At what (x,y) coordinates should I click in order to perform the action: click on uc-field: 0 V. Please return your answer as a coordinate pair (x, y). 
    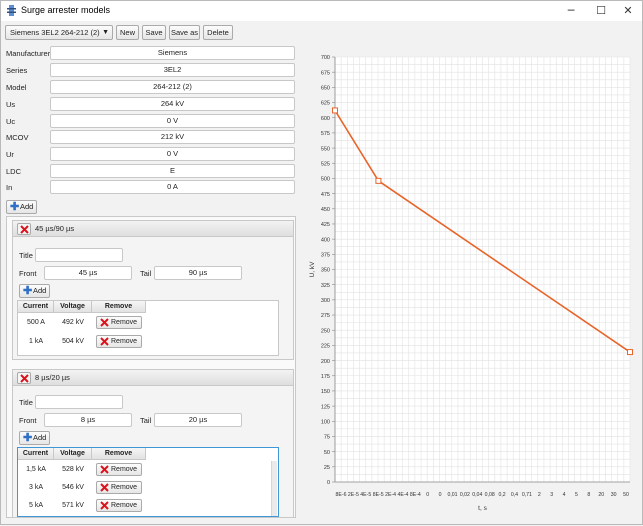
    Looking at the image, I should click on (172, 121).